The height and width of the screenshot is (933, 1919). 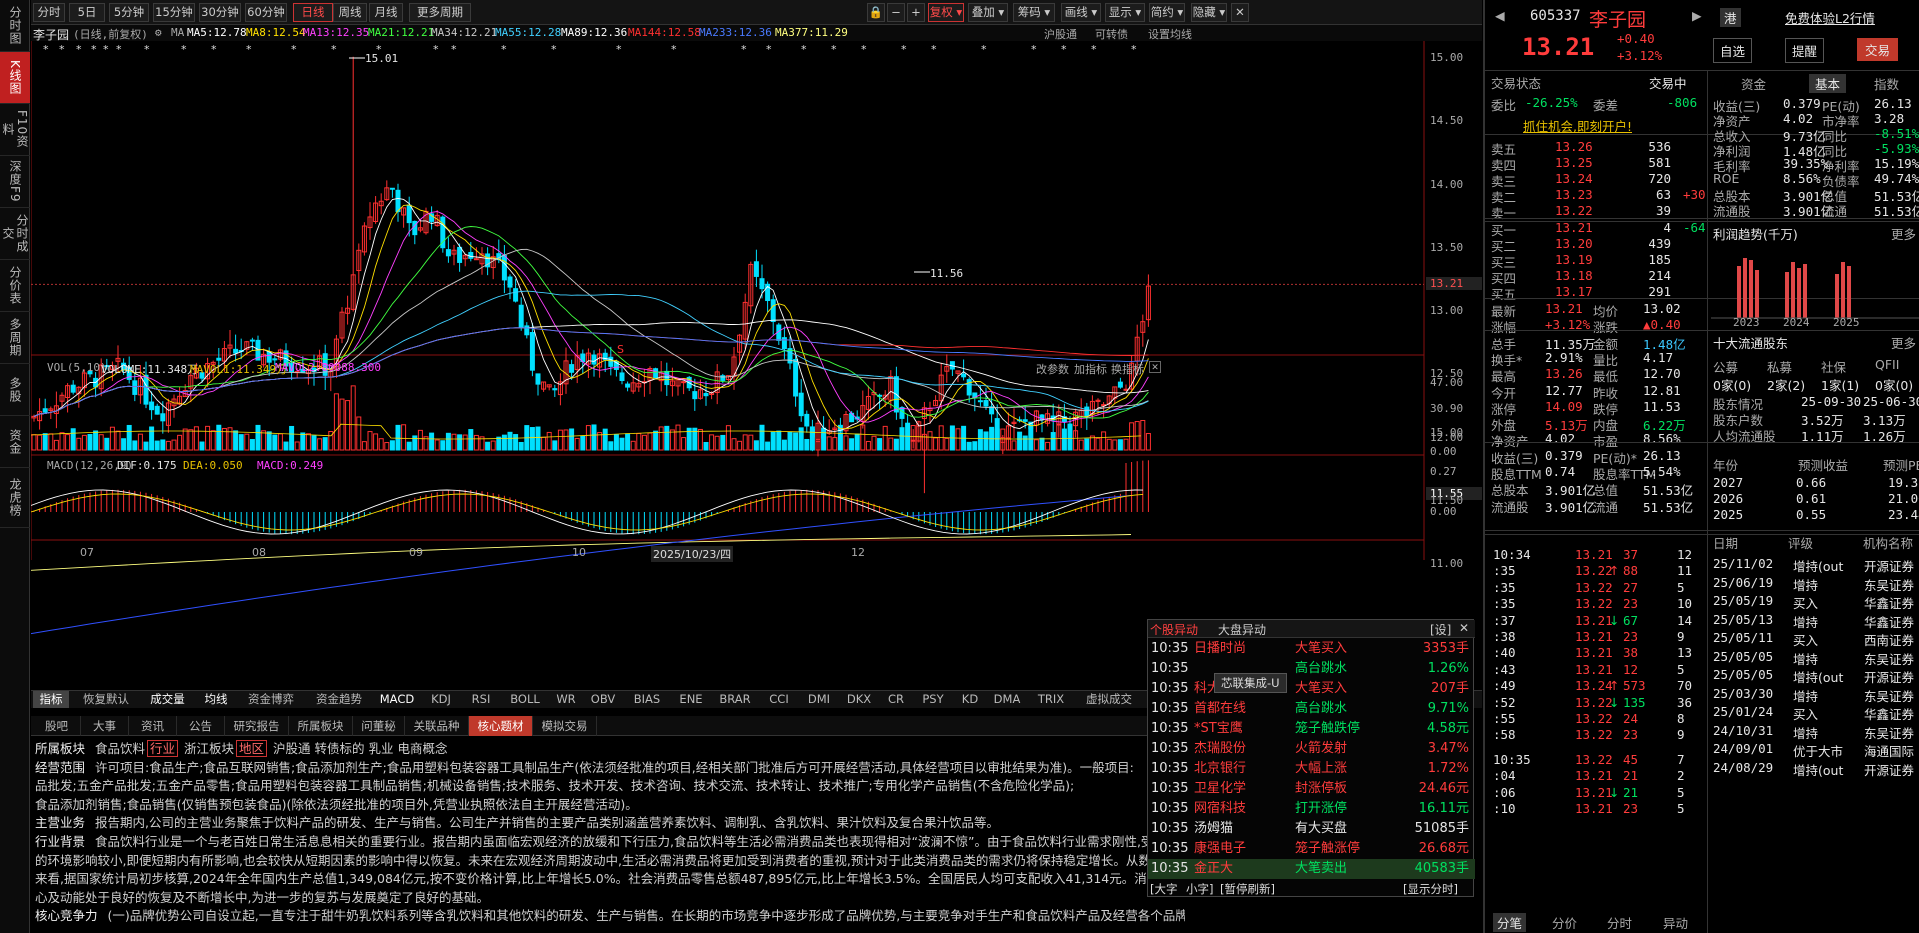 What do you see at coordinates (1805, 50) in the screenshot?
I see `alert-button: 提醒` at bounding box center [1805, 50].